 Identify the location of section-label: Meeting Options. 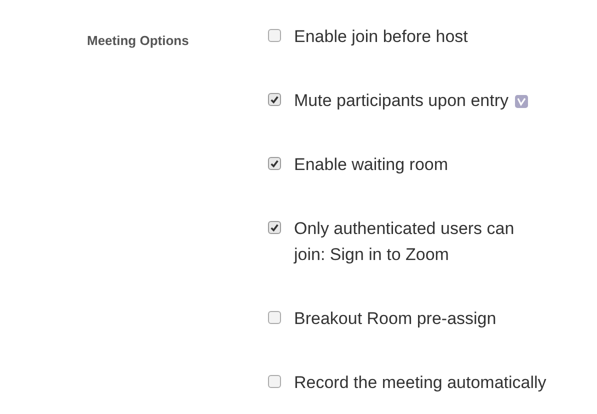
(138, 40).